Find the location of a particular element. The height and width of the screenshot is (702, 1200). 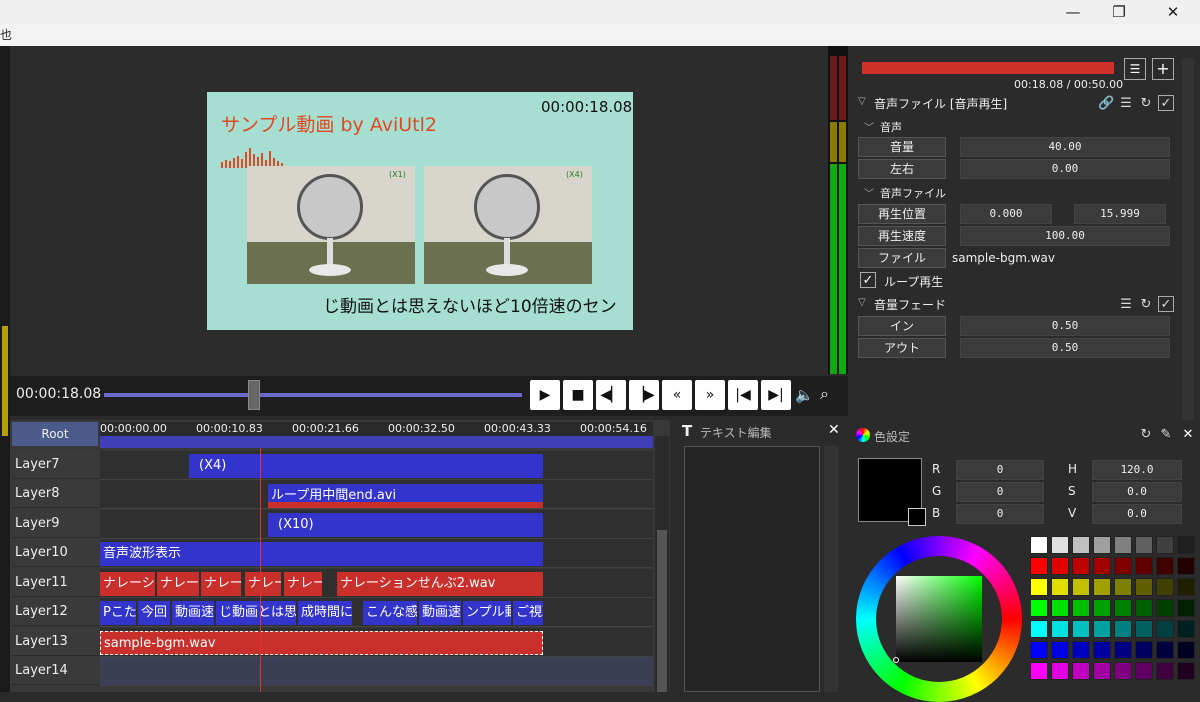

play-position-label: 再生位置 is located at coordinates (902, 214).